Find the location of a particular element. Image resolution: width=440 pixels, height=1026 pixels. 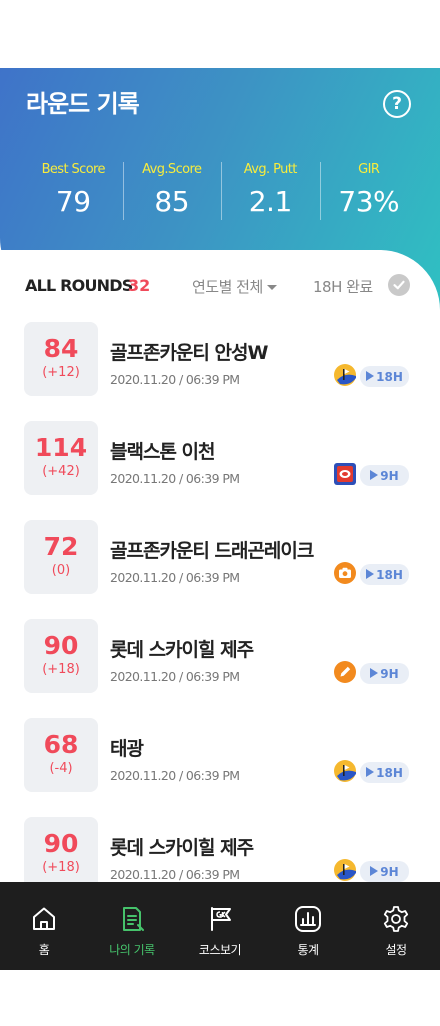

round-list-item: 68 (-4) 태광 2020.11.20 / 06:39 PM 18H is located at coordinates (220, 767).